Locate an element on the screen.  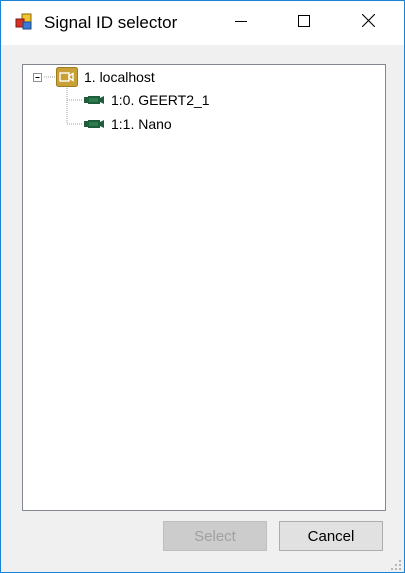
tree-node-label: 1:0. GEERT2_1 is located at coordinates (160, 100).